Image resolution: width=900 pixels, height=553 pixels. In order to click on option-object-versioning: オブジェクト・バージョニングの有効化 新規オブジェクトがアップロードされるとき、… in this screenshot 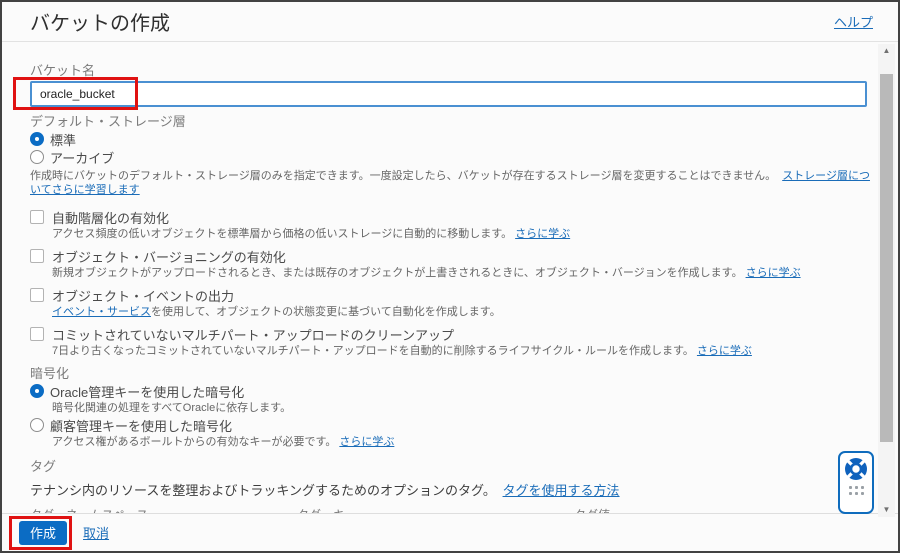, I will do `click(454, 264)`.